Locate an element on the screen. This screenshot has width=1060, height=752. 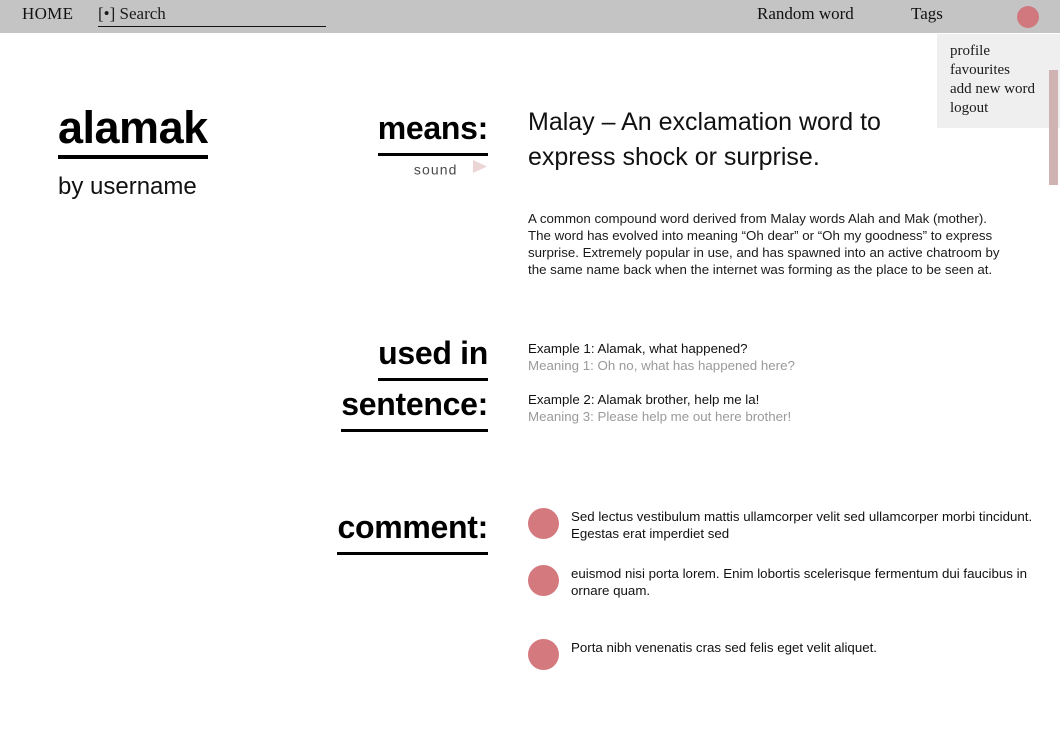
word-header-block: alamak by username is located at coordinates (133, 152).